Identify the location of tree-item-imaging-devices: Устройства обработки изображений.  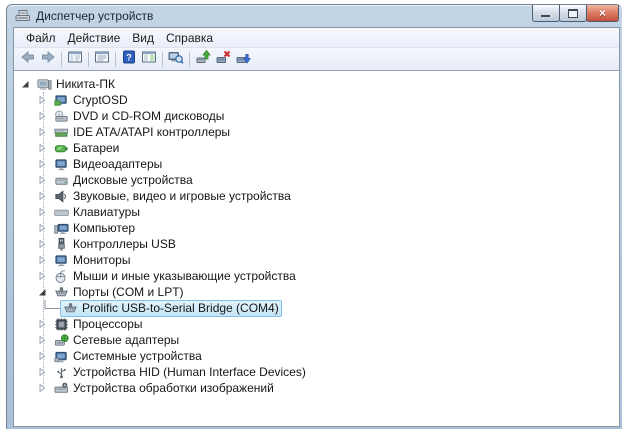
(319, 388).